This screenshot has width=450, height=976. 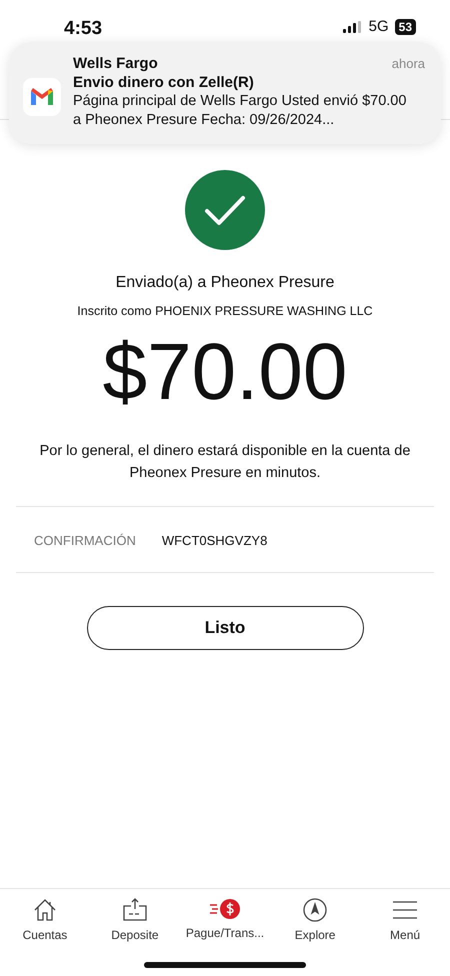 What do you see at coordinates (315, 910) in the screenshot?
I see `compass-icon` at bounding box center [315, 910].